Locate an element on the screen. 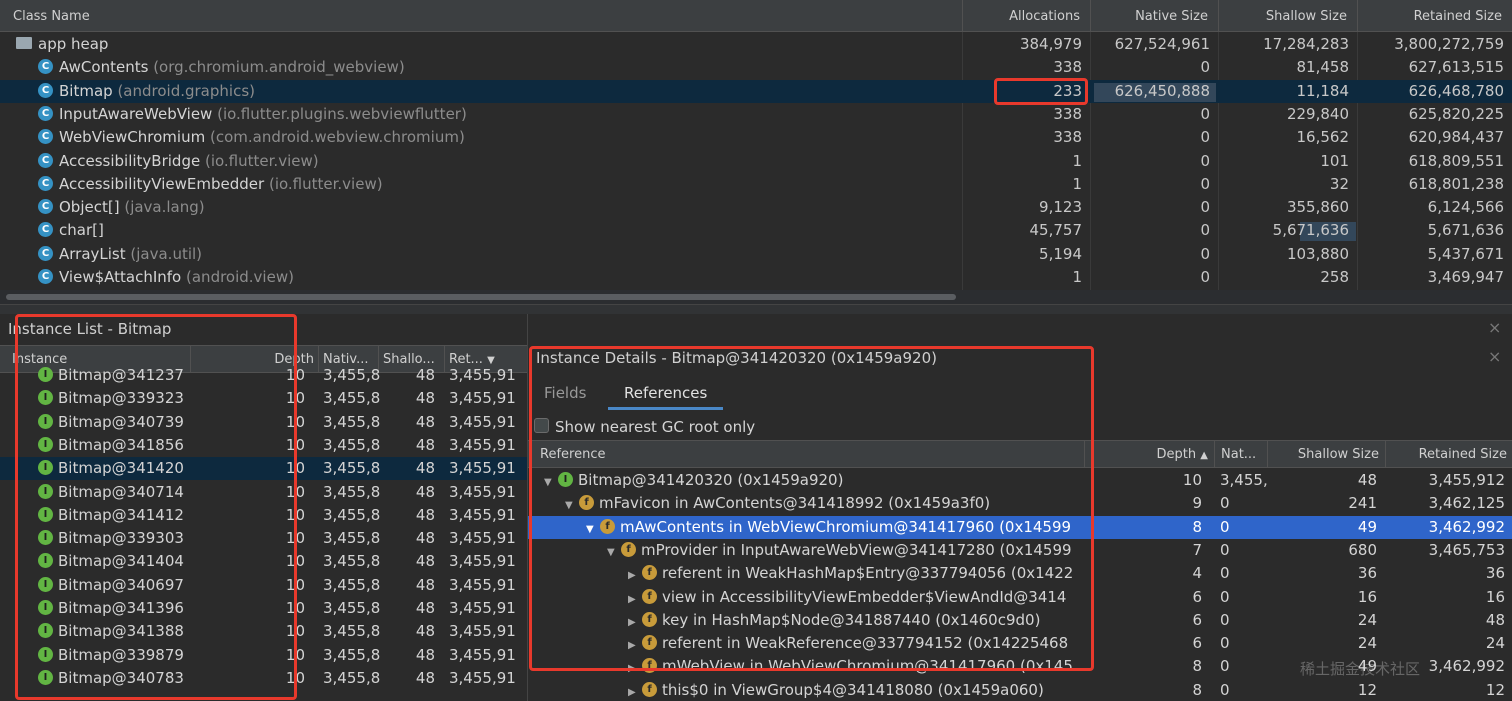 This screenshot has height=701, width=1512. column-reference: Reference is located at coordinates (806, 454).